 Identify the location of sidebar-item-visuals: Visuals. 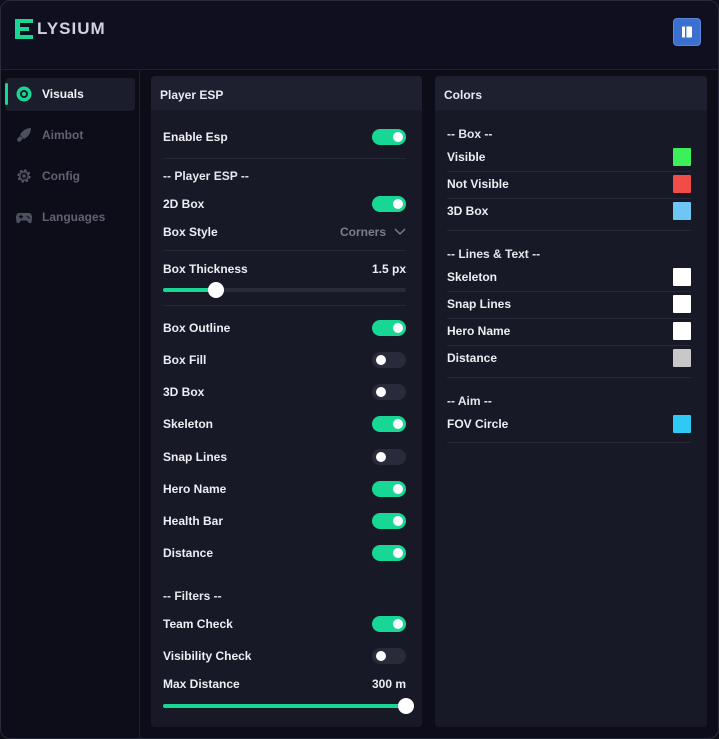
(70, 94).